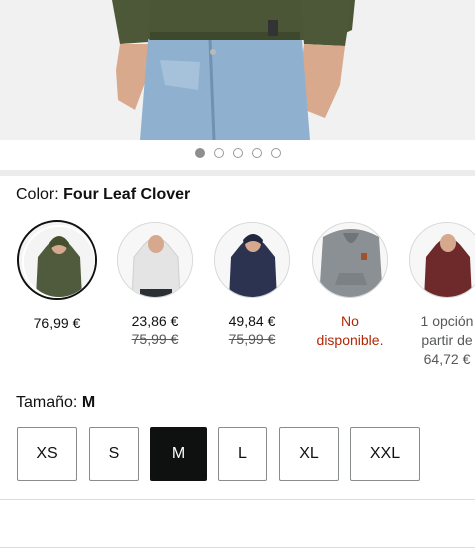 The width and height of the screenshot is (475, 559). Describe the element at coordinates (237, 173) in the screenshot. I see `section-divider` at that location.